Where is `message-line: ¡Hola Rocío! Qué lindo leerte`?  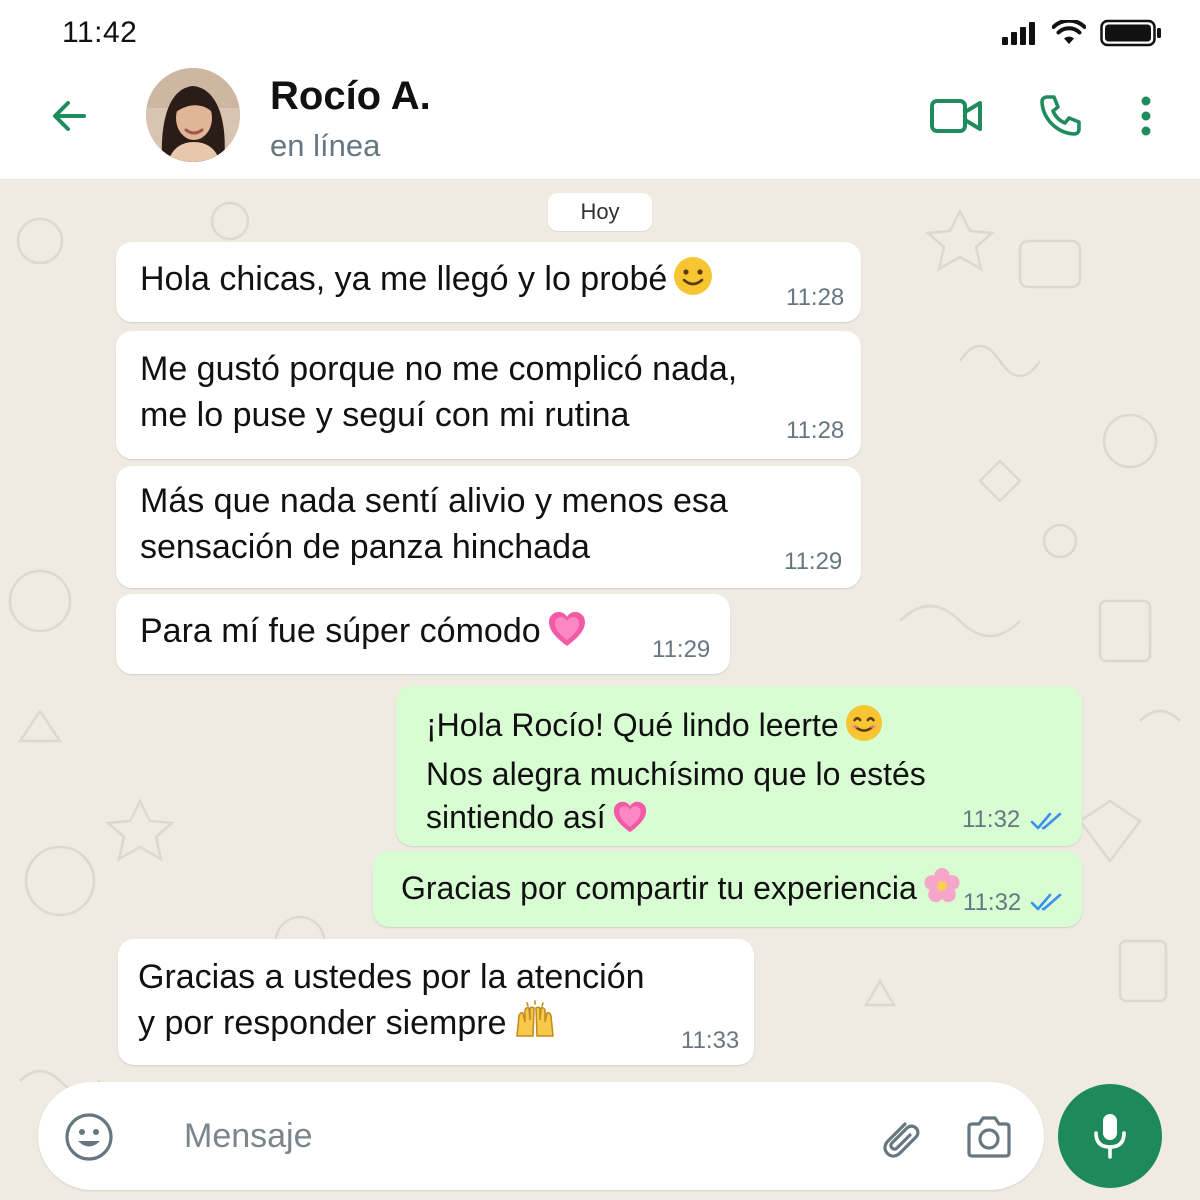 message-line: ¡Hola Rocío! Qué lindo leerte is located at coordinates (632, 725).